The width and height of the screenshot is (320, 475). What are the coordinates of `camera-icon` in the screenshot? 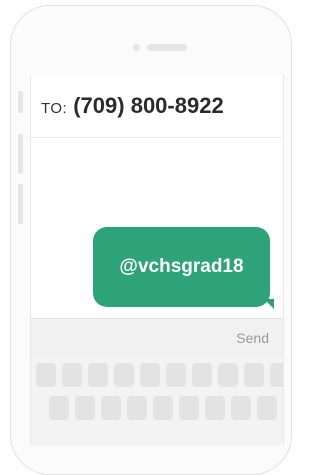 It's located at (136, 47).